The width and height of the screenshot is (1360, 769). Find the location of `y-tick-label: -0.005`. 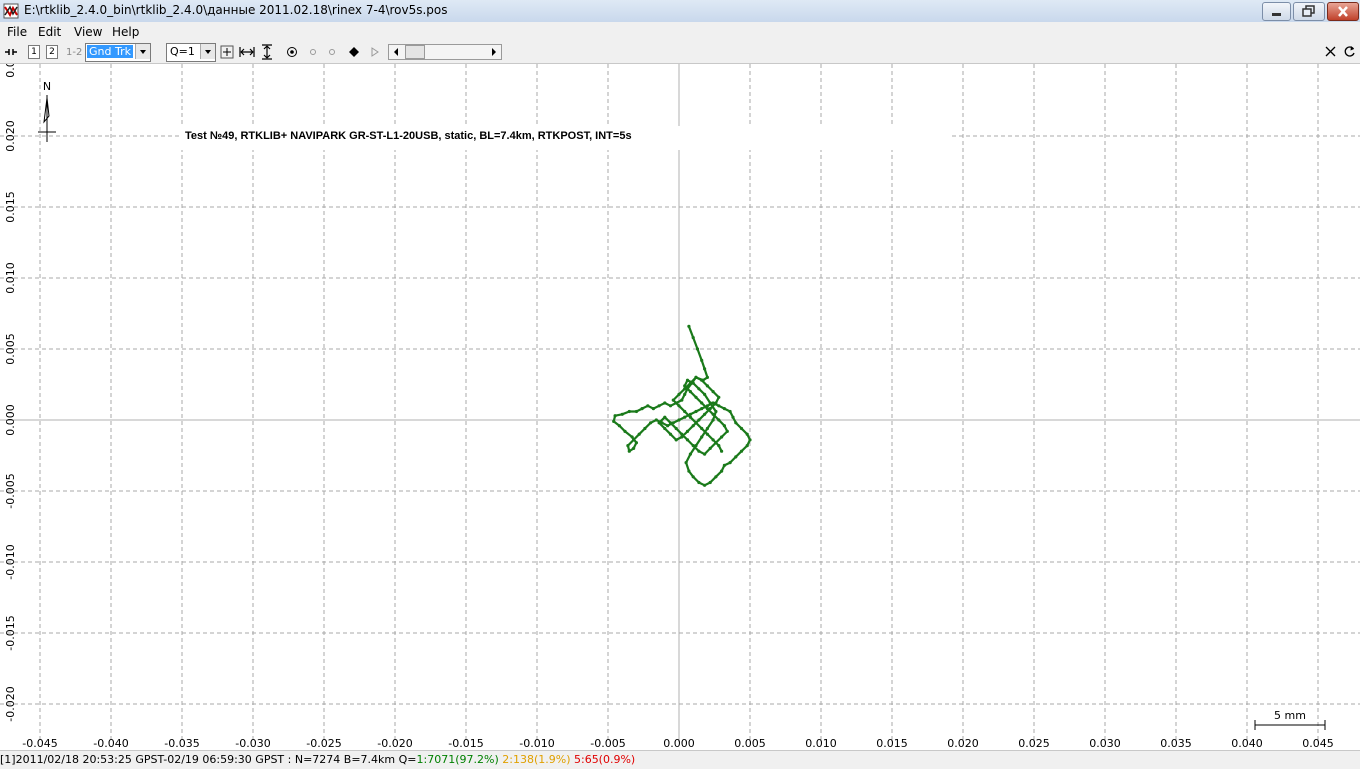

y-tick-label: -0.005 is located at coordinates (10, 490).